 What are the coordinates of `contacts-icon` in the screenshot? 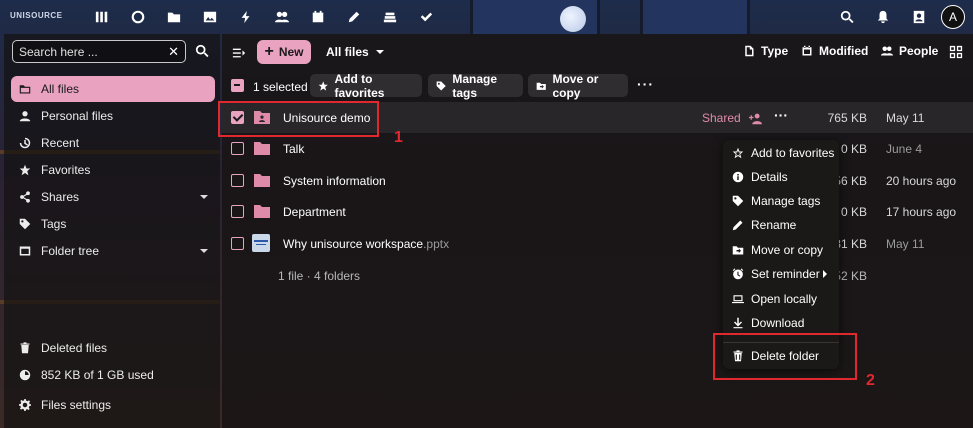 It's located at (282, 17).